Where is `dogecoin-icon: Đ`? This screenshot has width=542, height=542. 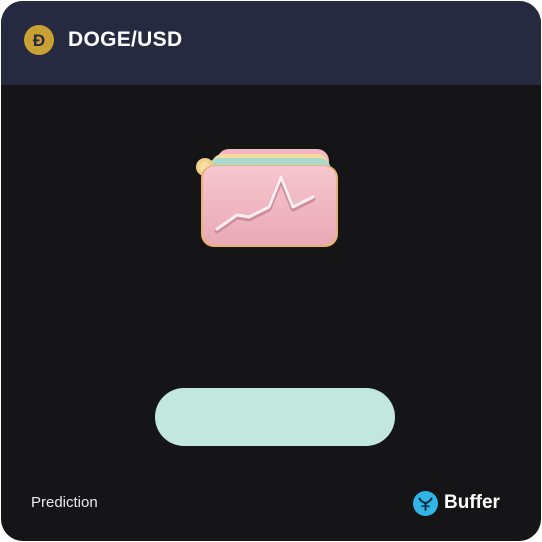 dogecoin-icon: Đ is located at coordinates (39, 40).